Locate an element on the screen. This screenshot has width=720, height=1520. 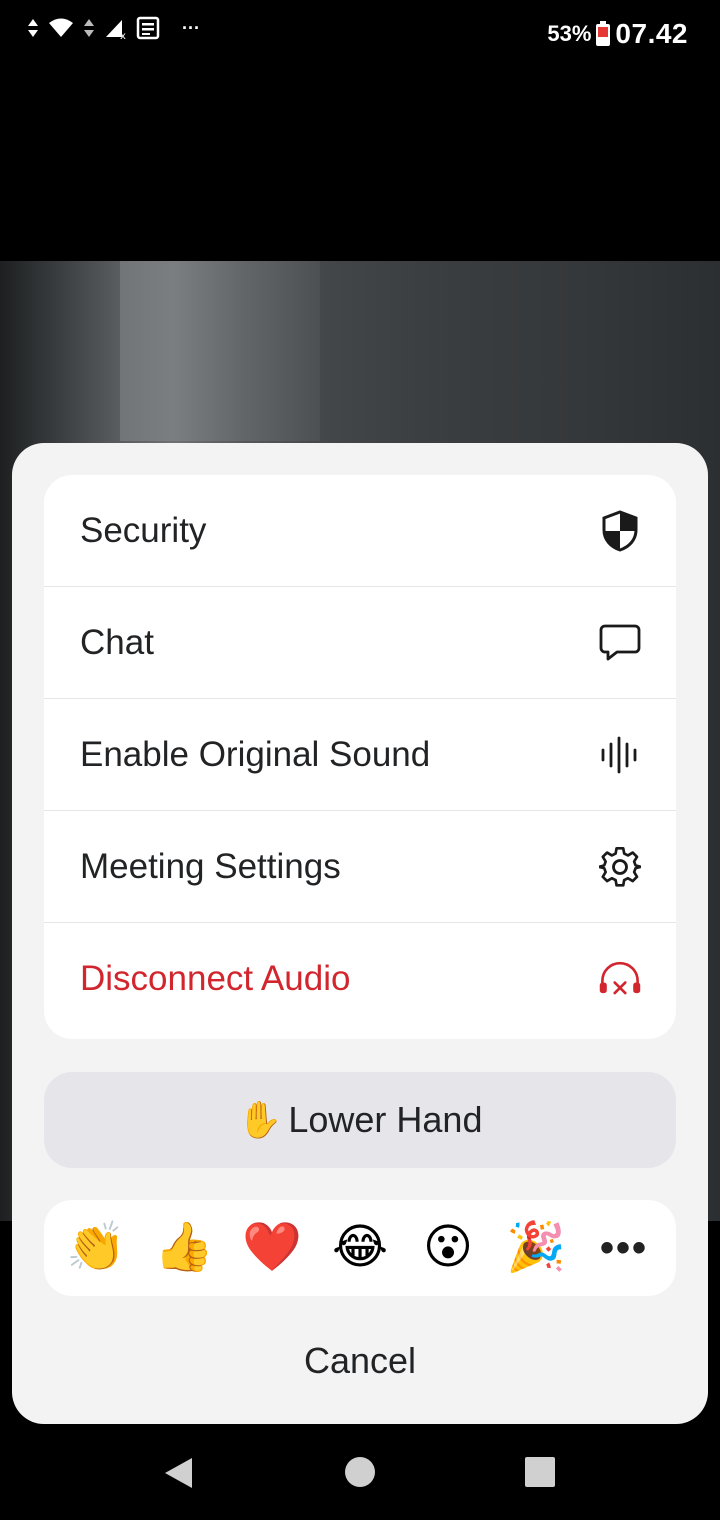
notification-overflow: ··· is located at coordinates (191, 27).